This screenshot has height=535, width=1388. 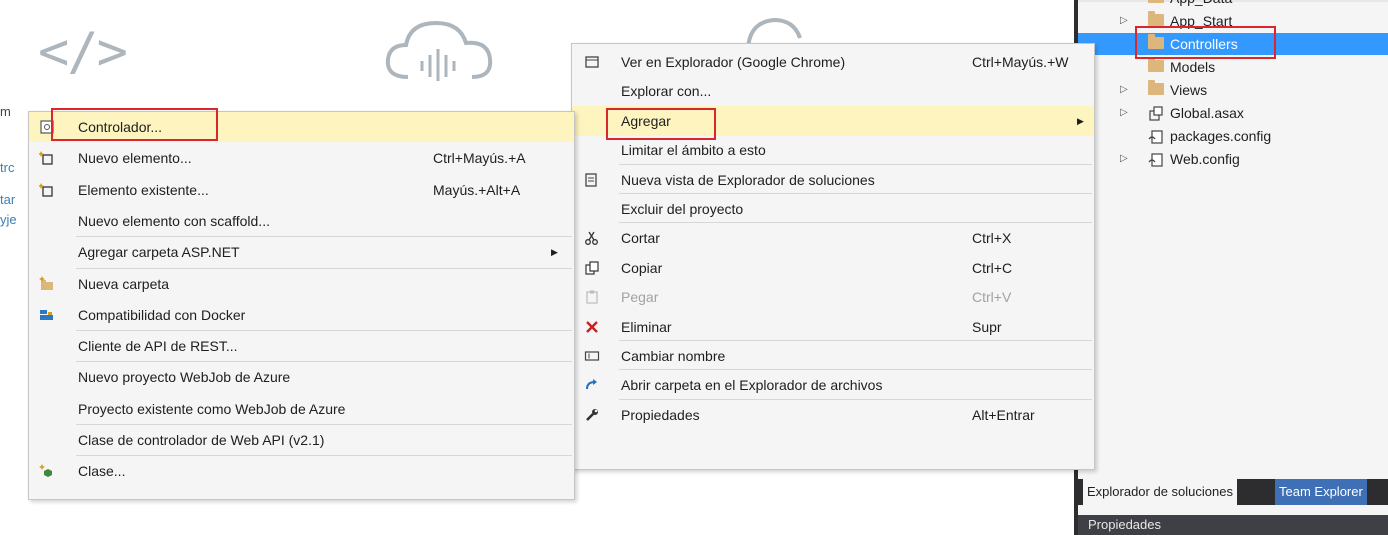 I want to click on tree-item-web-config: ▷ Web.config, so click(x=1233, y=159).